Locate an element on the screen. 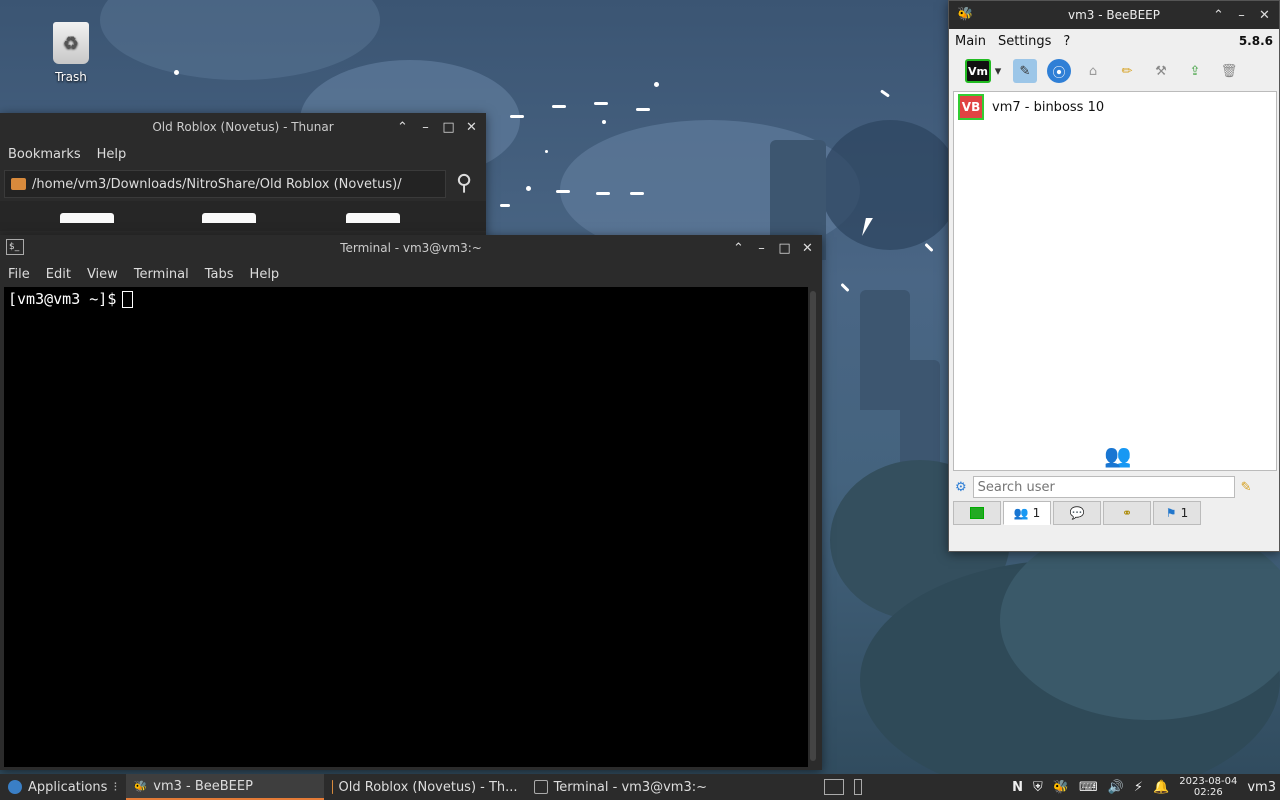 The height and width of the screenshot is (800, 1280). network-icon: ⦿ is located at coordinates (1059, 71).